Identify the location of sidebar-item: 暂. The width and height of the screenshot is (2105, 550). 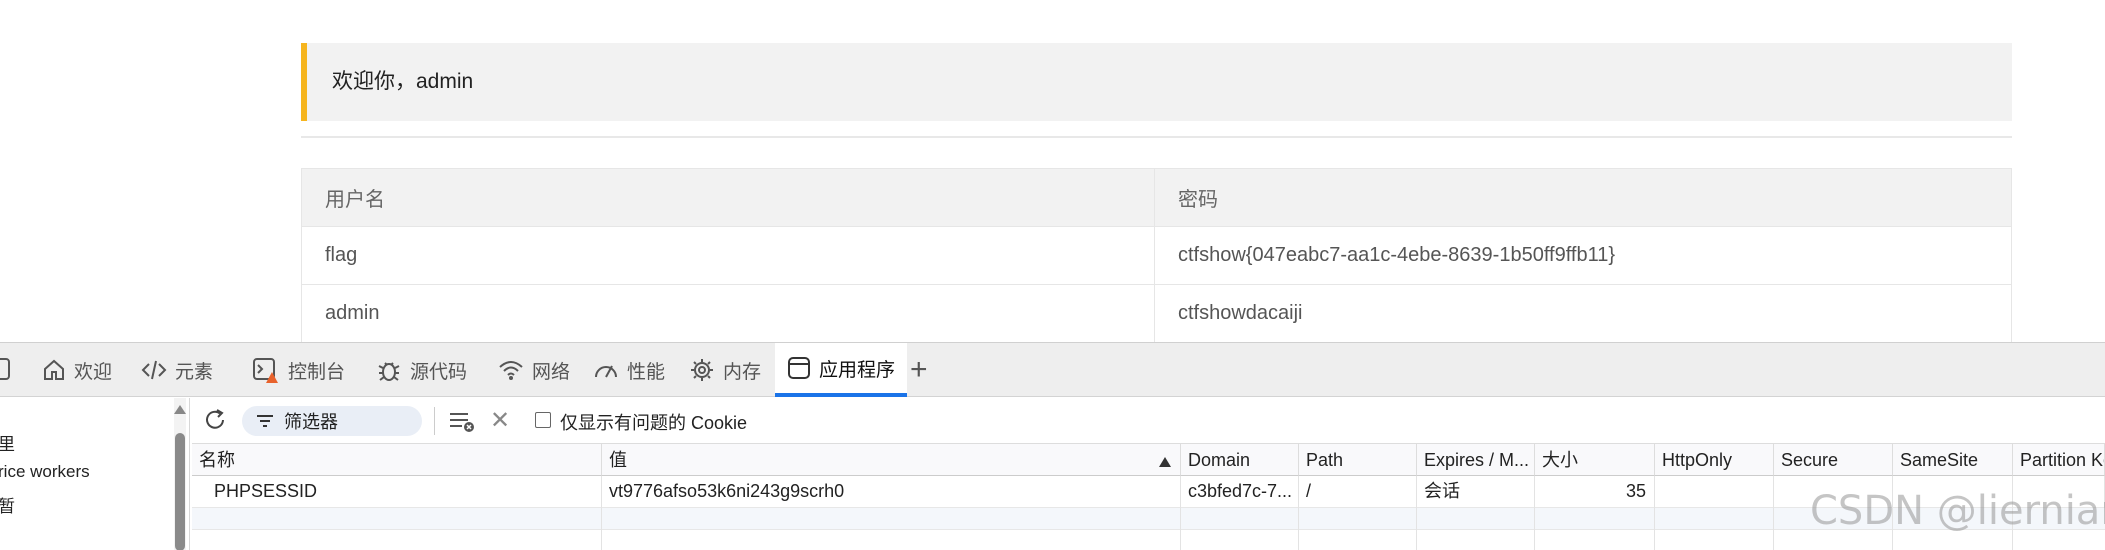
(7, 504).